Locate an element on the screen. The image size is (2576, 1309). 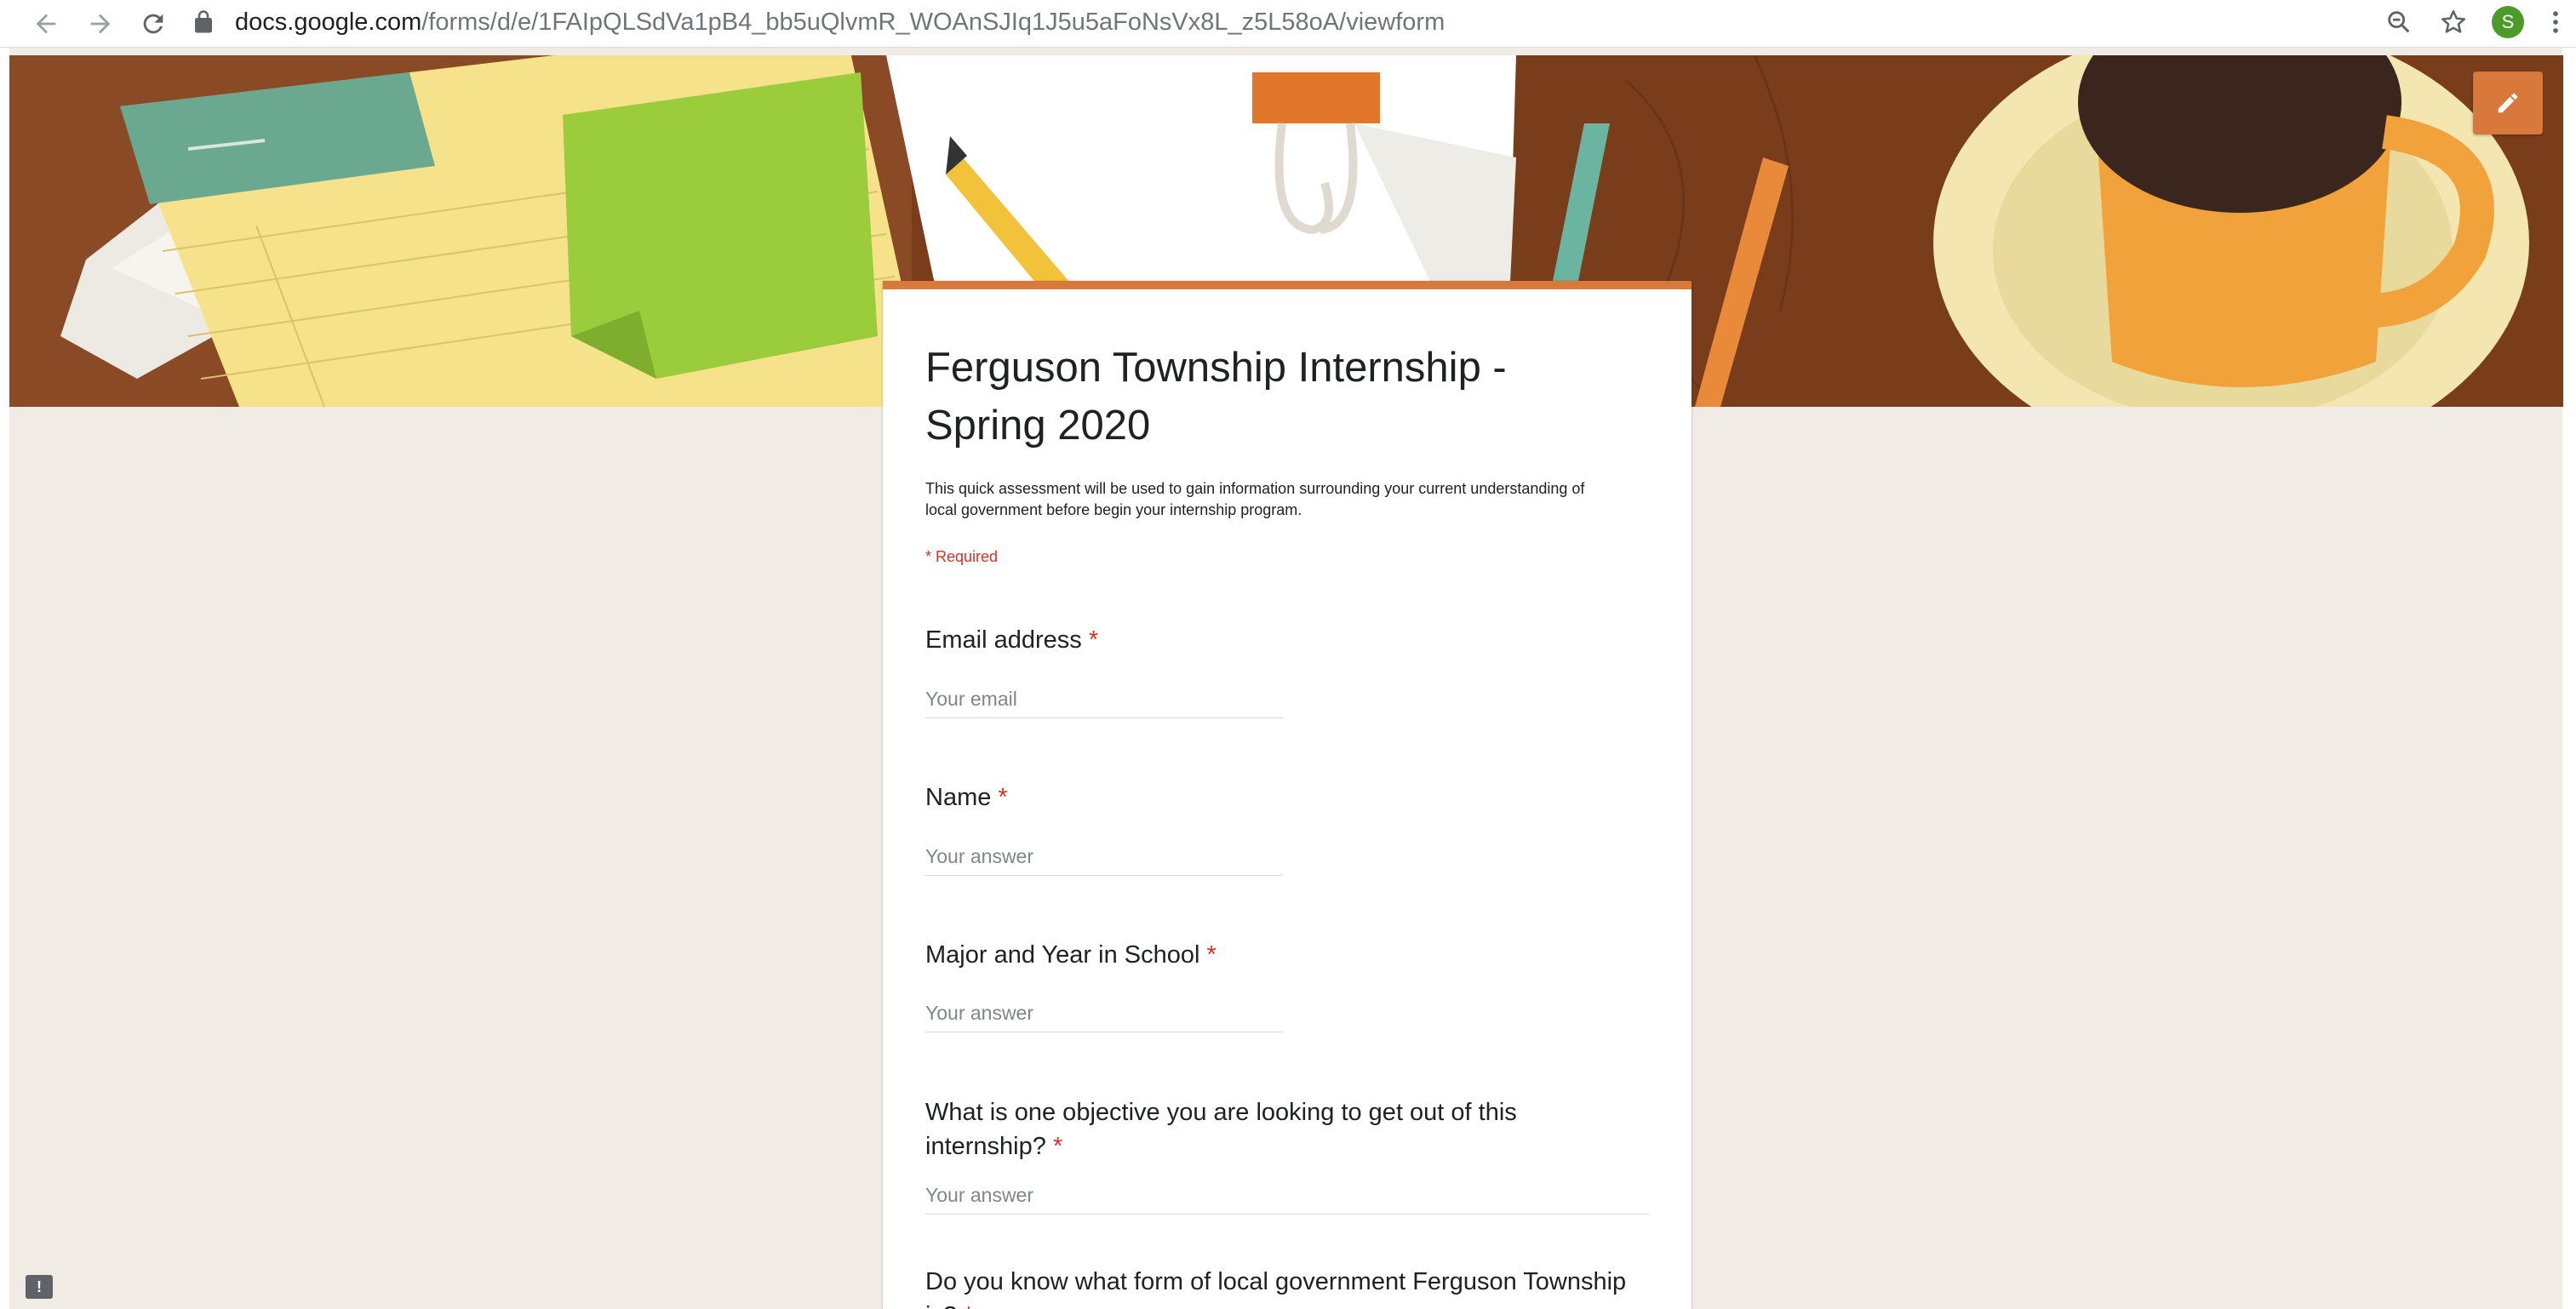
zoom-out-icon is located at coordinates (2399, 22).